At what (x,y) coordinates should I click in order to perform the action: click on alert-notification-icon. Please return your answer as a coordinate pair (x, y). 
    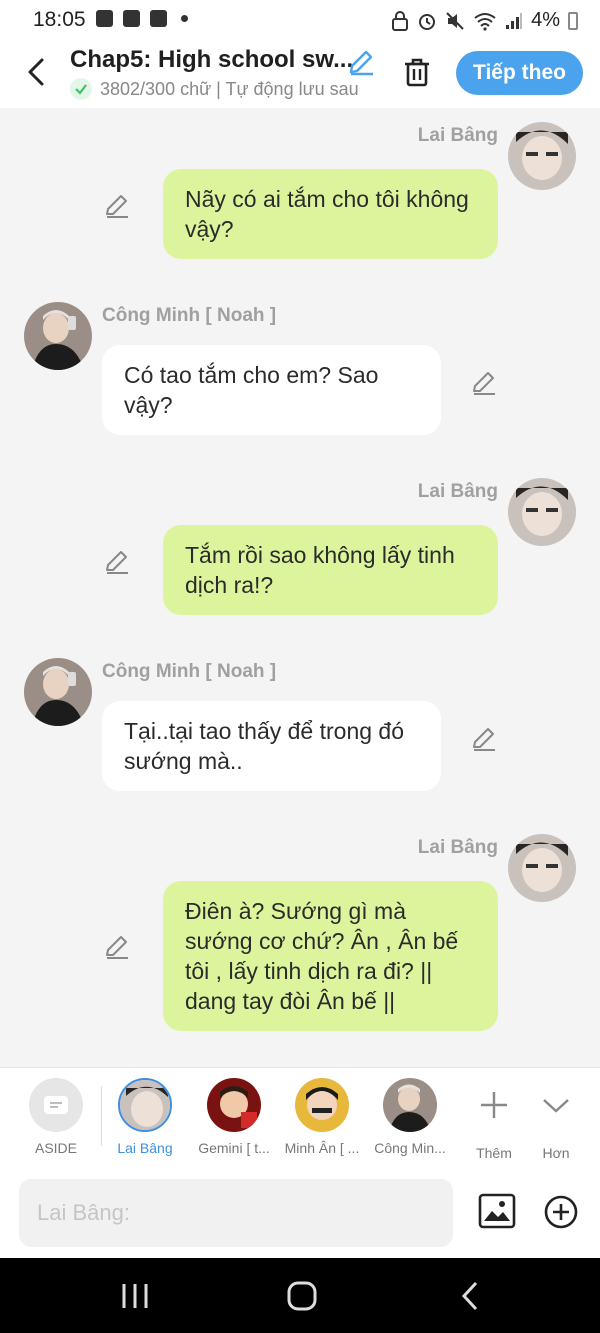
    Looking at the image, I should click on (131, 18).